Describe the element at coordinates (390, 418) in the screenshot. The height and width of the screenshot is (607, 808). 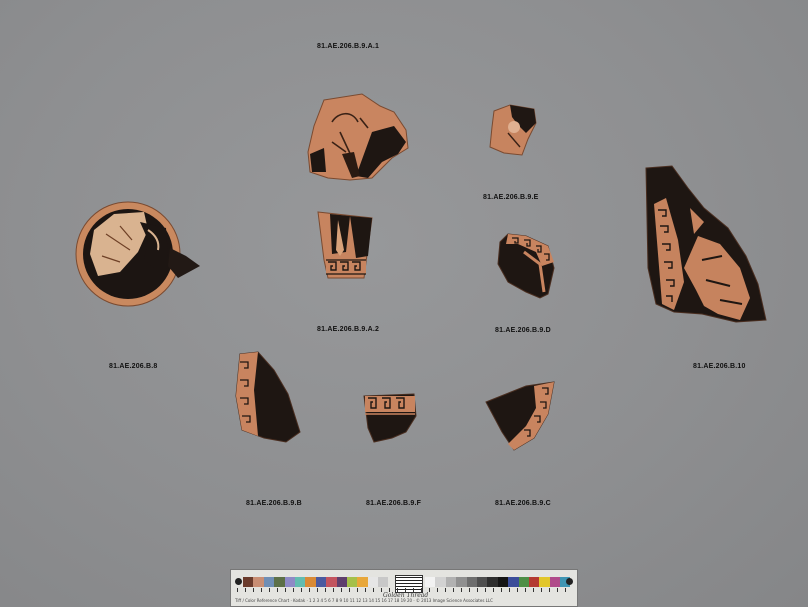
I see `sherd-f` at that location.